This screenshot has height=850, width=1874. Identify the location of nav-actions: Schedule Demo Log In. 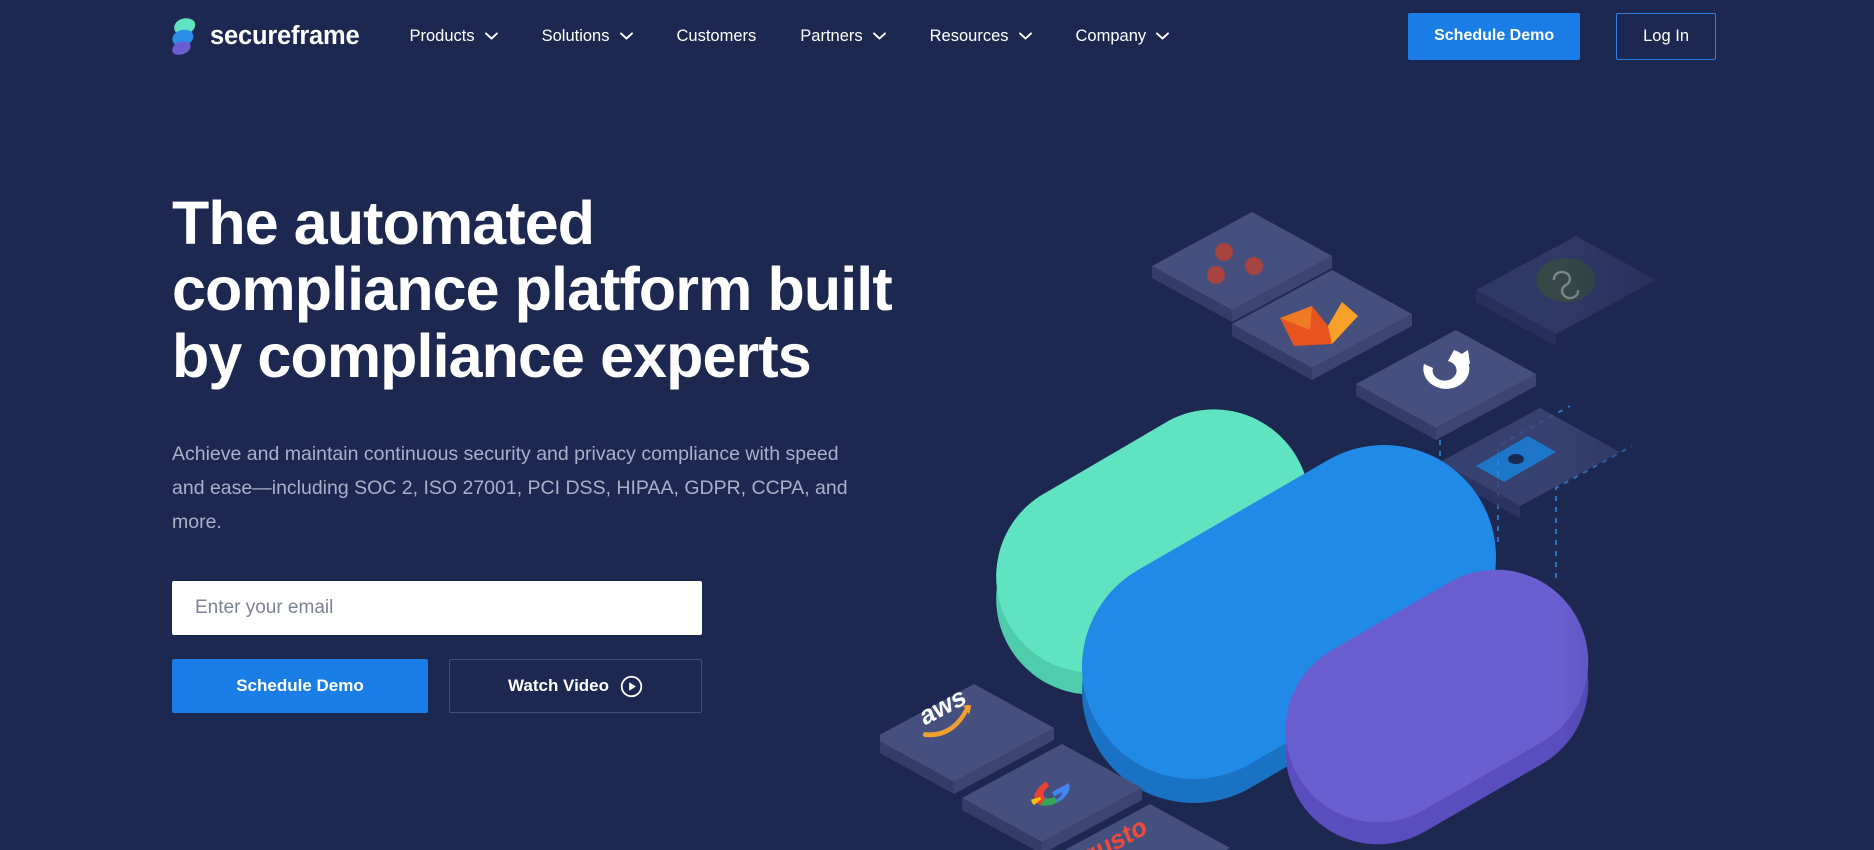
(1562, 36).